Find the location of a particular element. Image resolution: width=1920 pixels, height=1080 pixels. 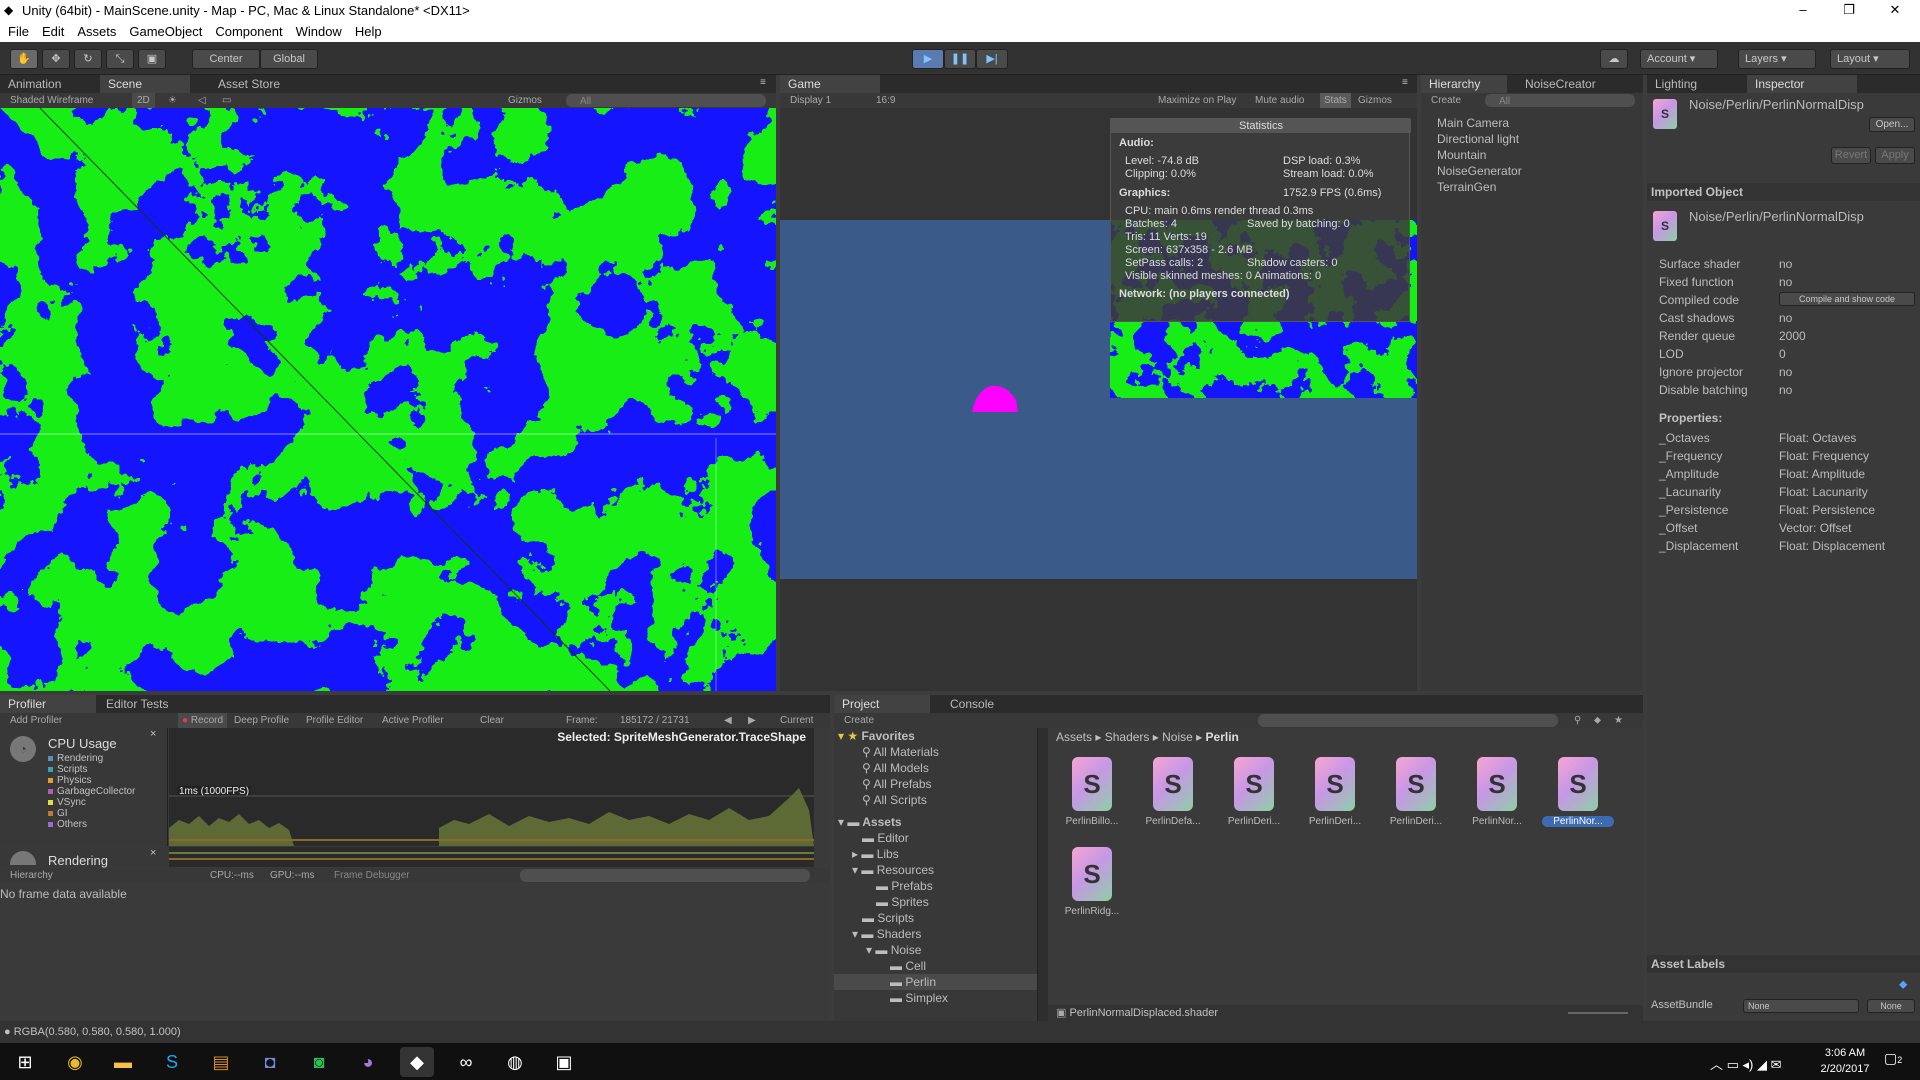

folder-perlin: ▬ Perlin is located at coordinates (935, 982).